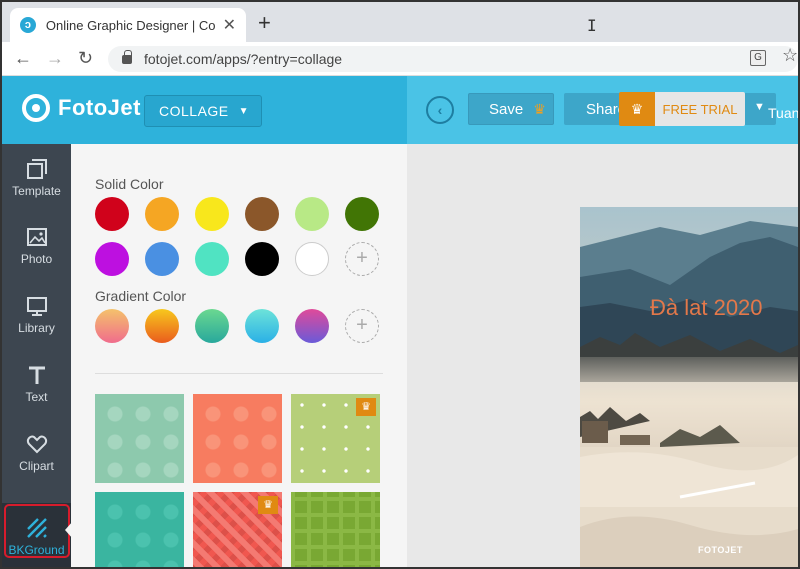 The height and width of the screenshot is (569, 800). Describe the element at coordinates (592, 25) in the screenshot. I see `text-cursor-icon: I` at that location.